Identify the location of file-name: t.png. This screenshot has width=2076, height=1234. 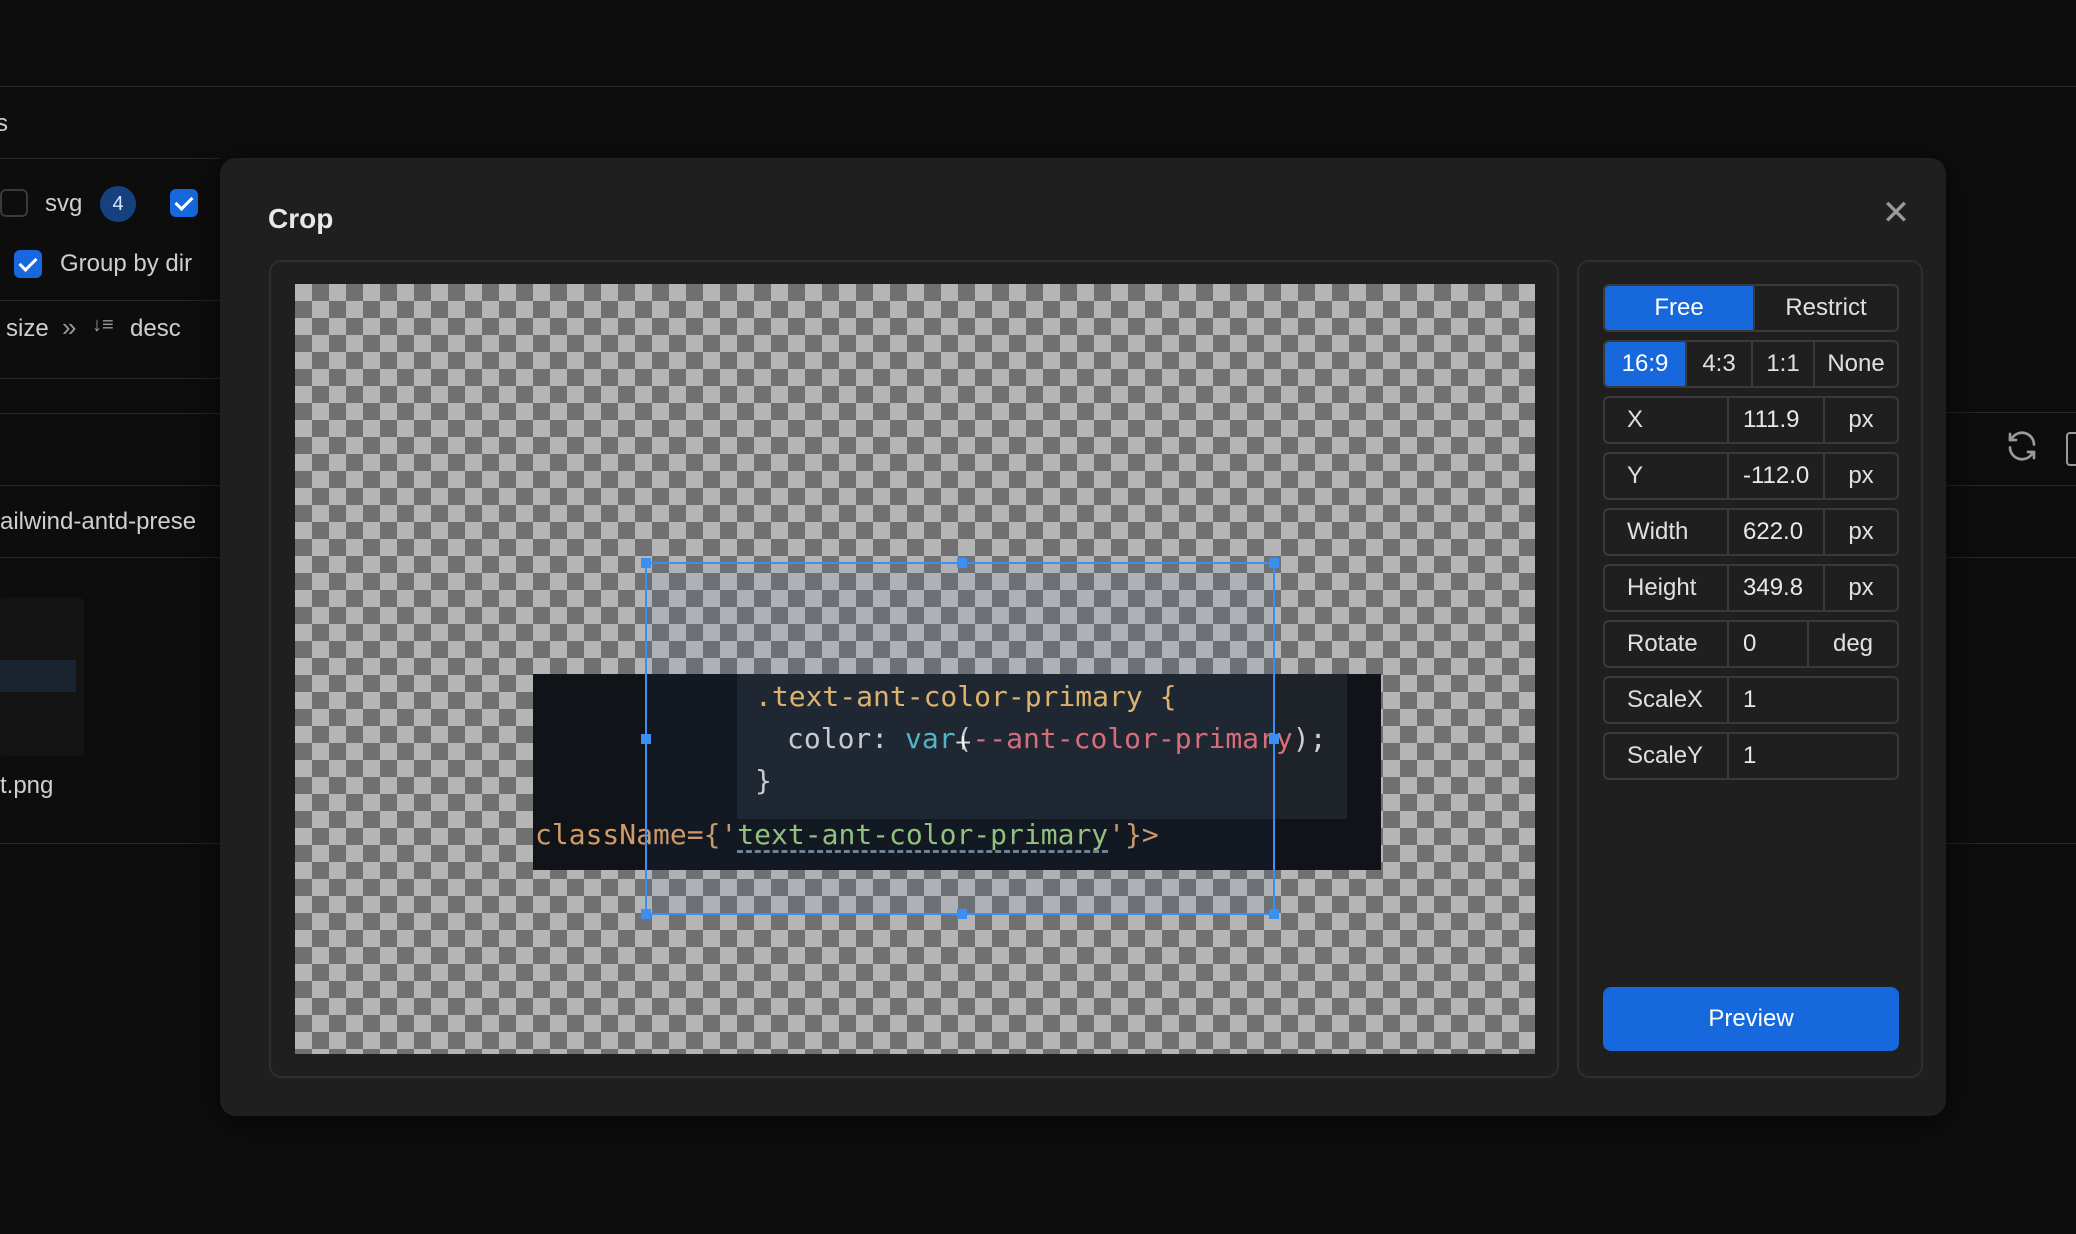
(26, 786).